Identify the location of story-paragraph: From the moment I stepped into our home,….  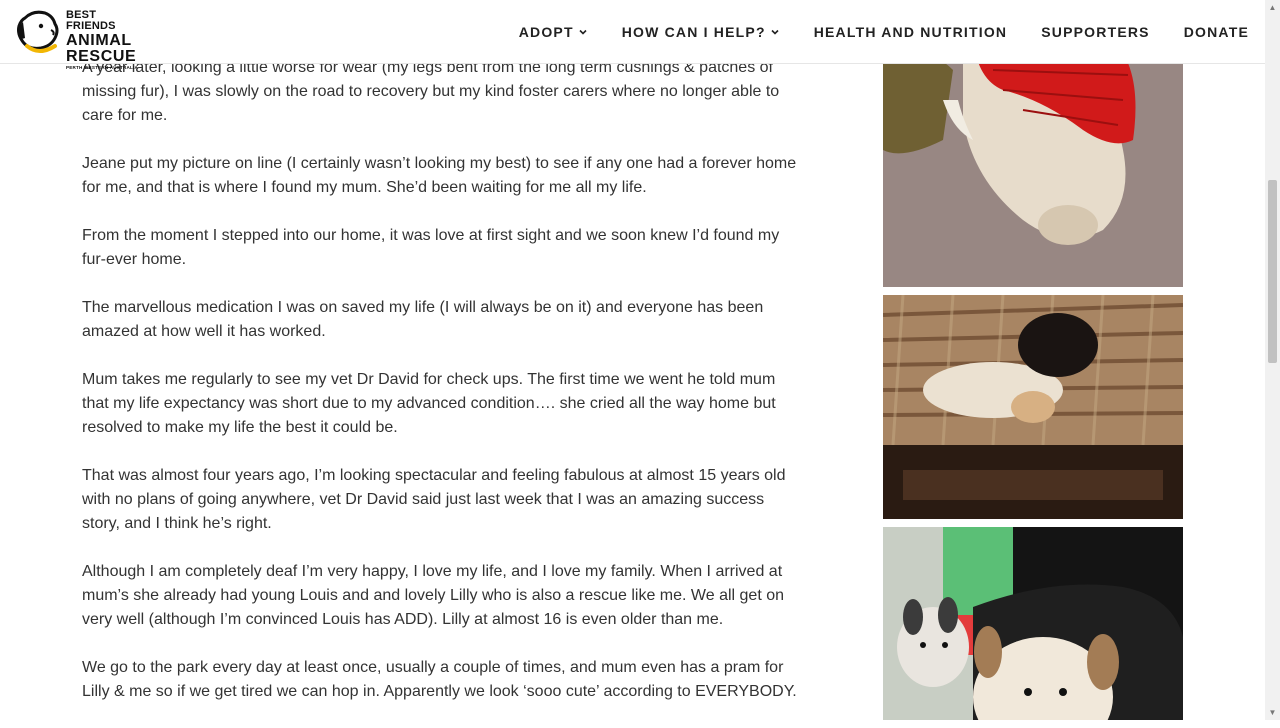
(431, 247).